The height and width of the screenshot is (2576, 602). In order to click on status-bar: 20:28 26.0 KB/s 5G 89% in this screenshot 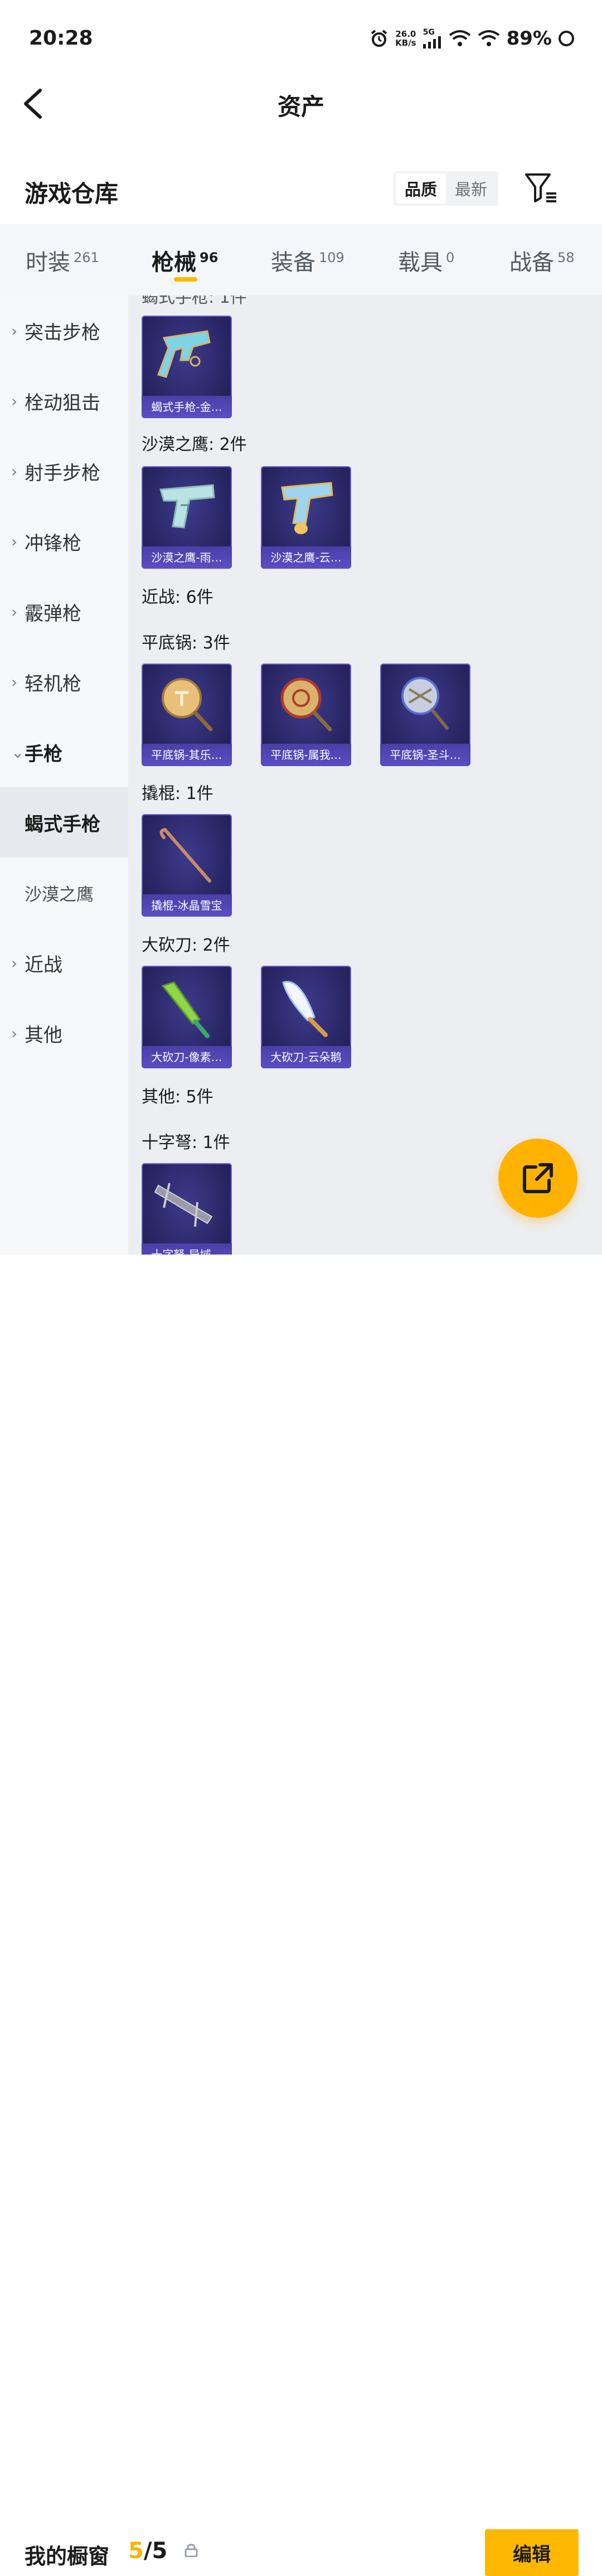, I will do `click(301, 39)`.